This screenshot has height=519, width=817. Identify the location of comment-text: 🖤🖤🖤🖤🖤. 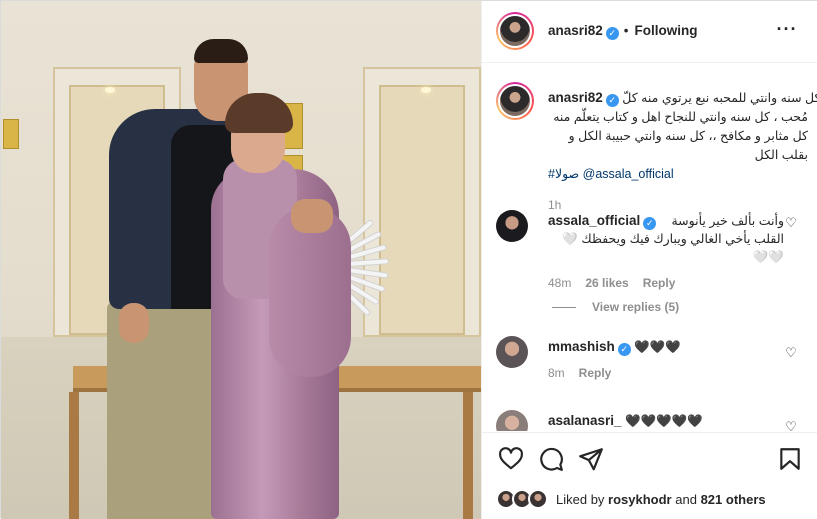
(664, 421).